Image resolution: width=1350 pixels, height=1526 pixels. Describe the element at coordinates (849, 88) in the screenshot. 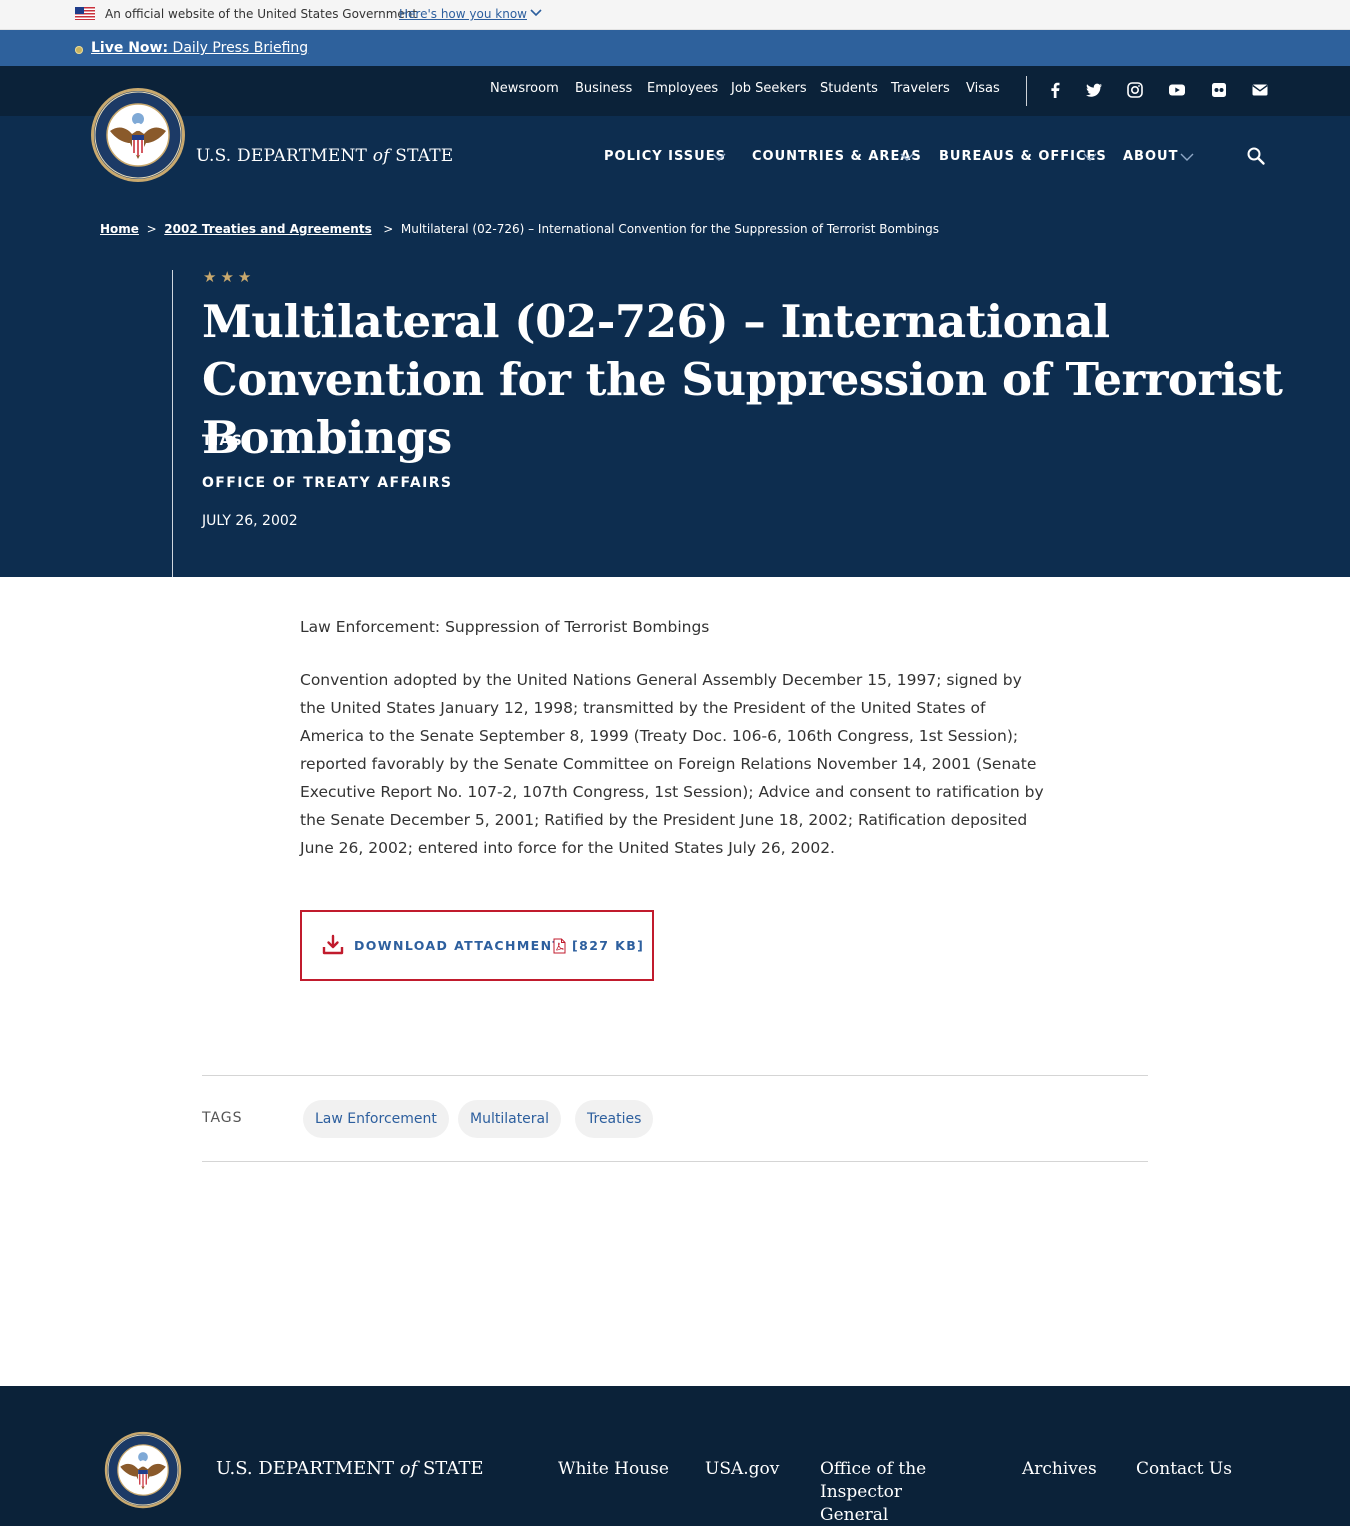

I see `util-students: Students` at that location.